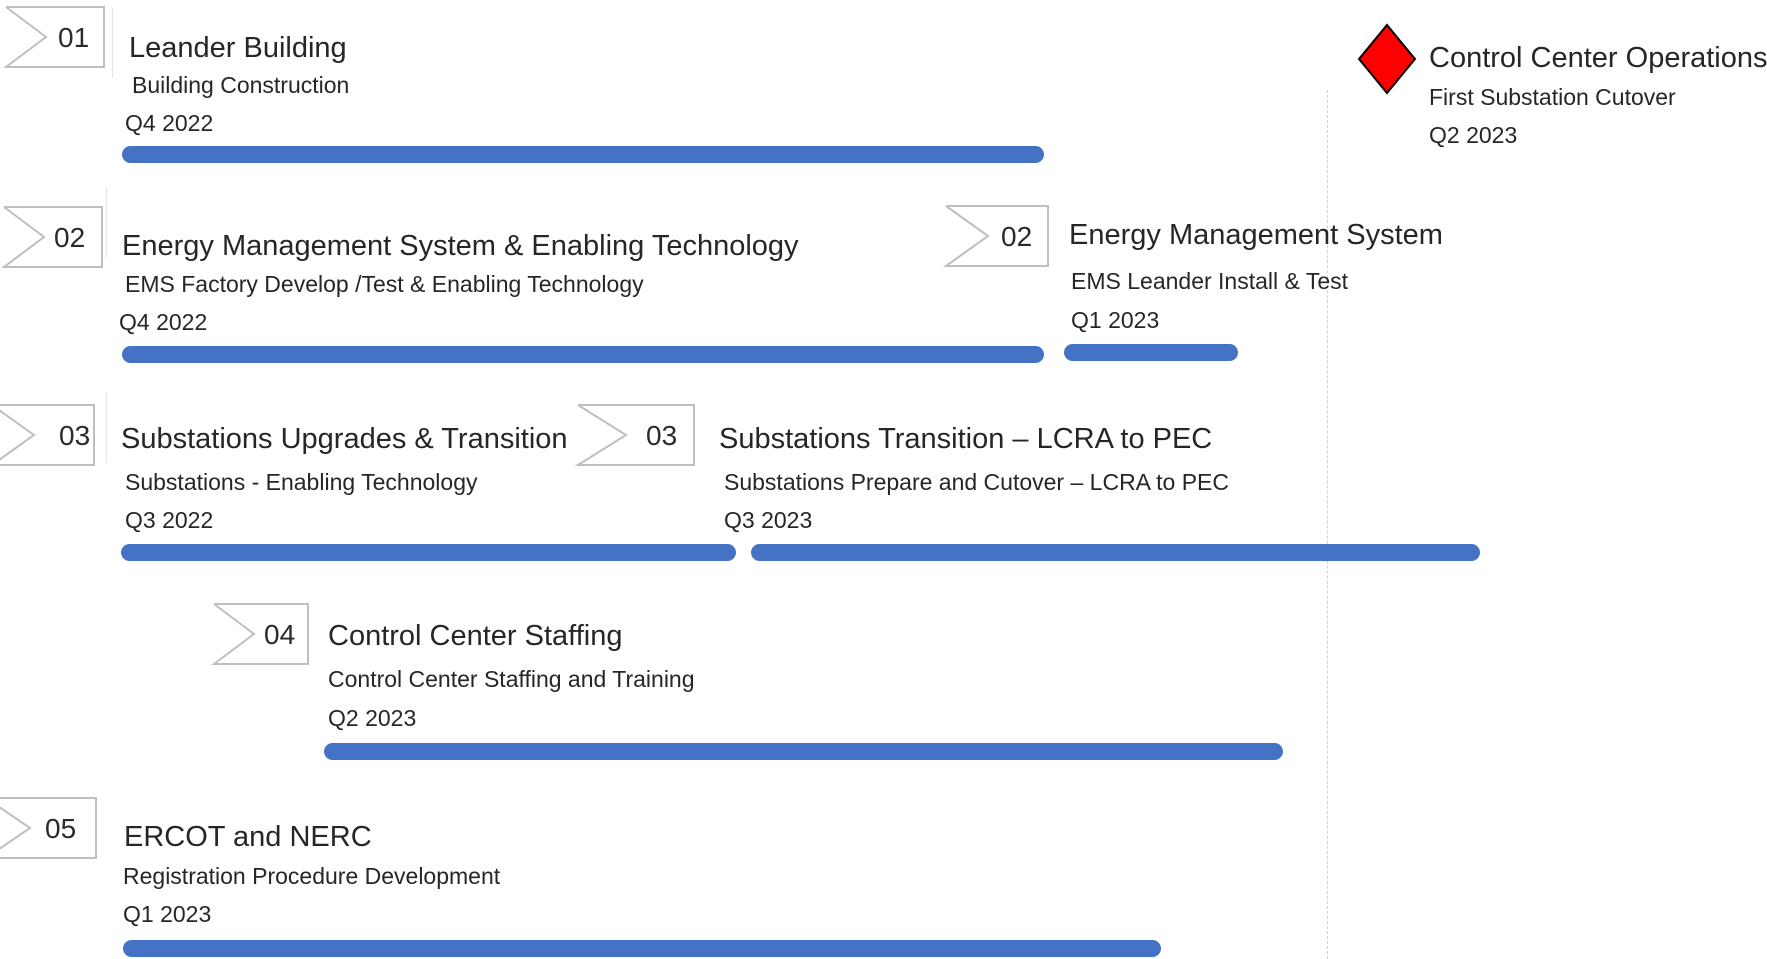  Describe the element at coordinates (61, 828) in the screenshot. I see `phase-number: 05` at that location.